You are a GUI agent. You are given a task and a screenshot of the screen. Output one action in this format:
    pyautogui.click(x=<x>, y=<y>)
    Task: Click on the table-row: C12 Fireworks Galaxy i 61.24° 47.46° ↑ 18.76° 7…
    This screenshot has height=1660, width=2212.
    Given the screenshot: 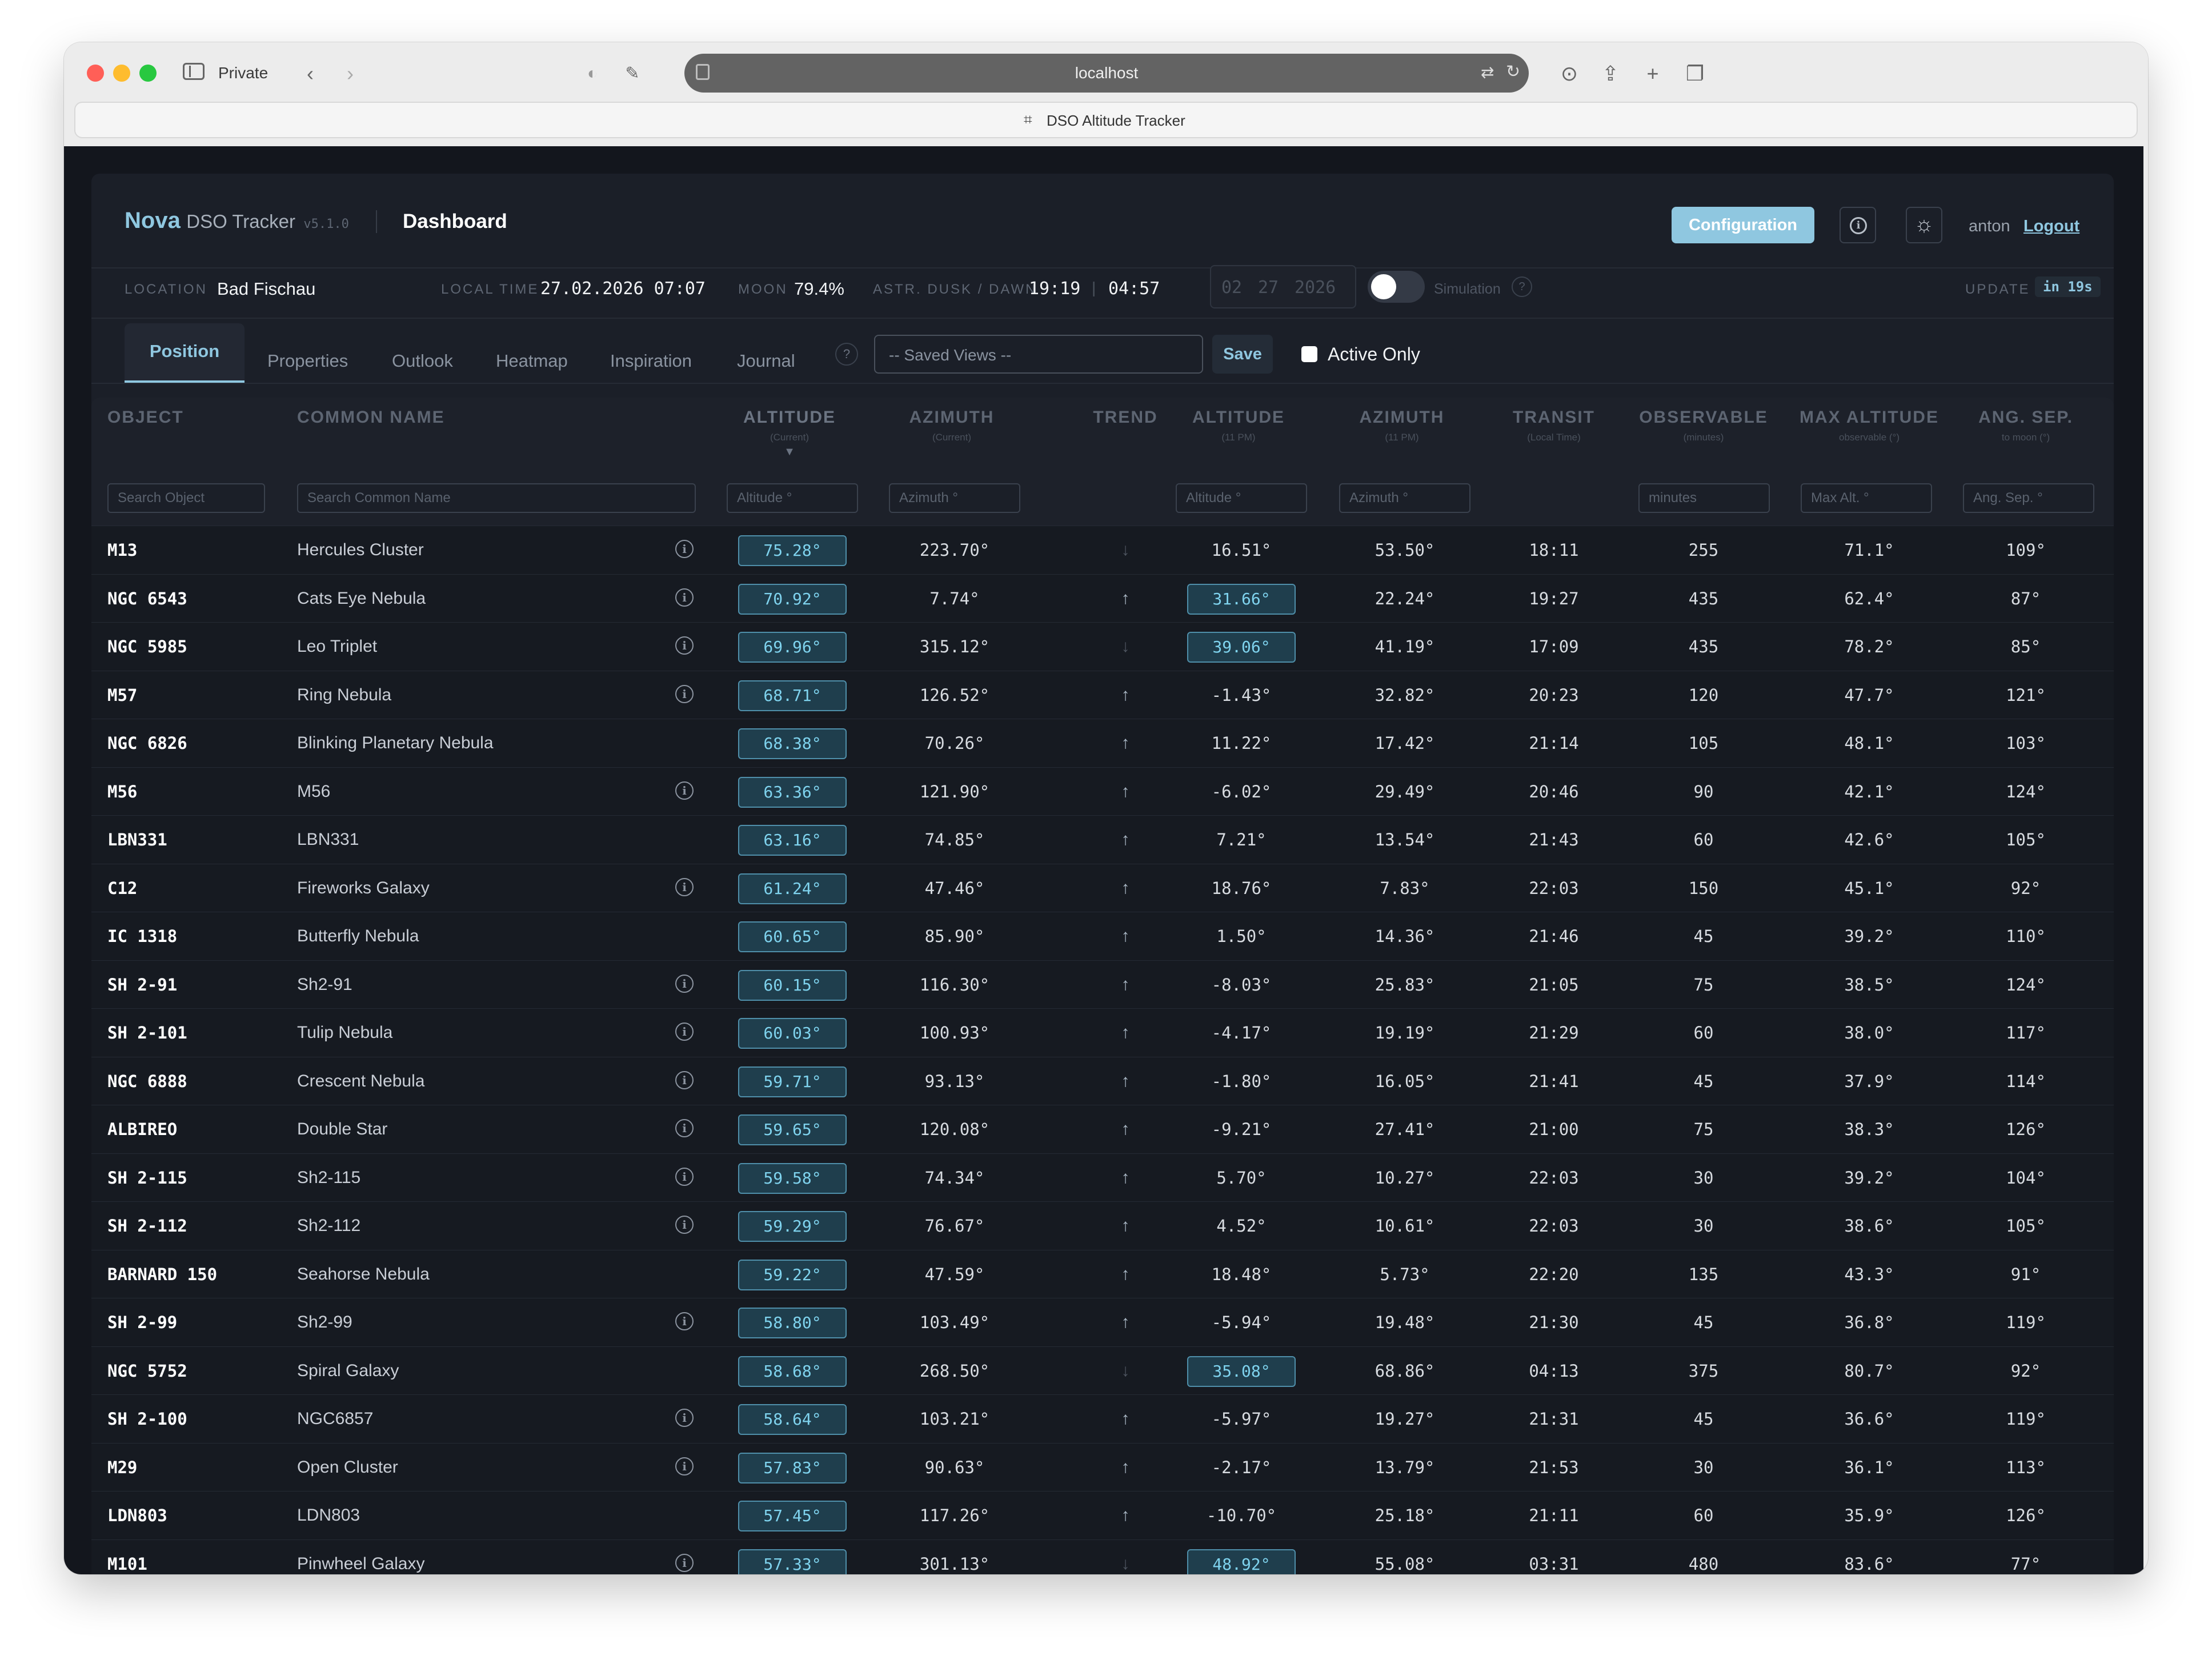 What is the action you would take?
    pyautogui.click(x=1102, y=887)
    